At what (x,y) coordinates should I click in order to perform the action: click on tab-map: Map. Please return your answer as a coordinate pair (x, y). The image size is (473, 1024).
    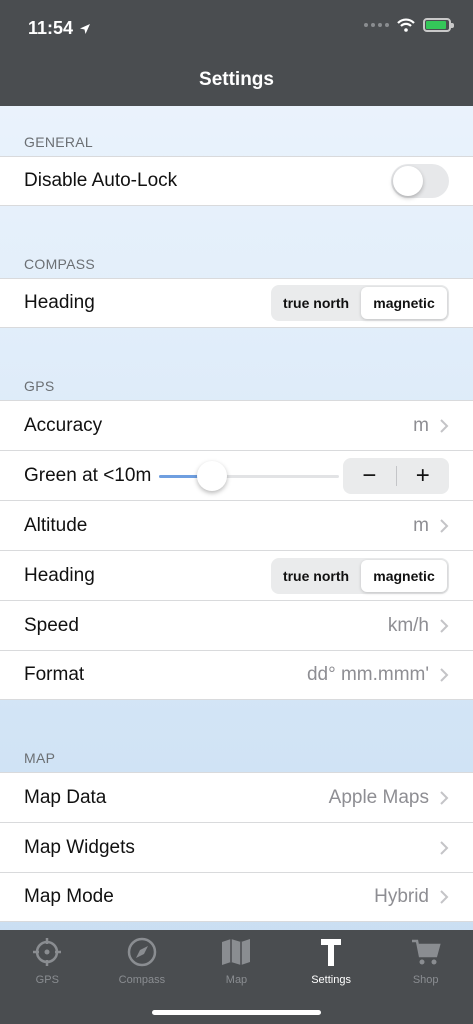
    Looking at the image, I should click on (236, 961).